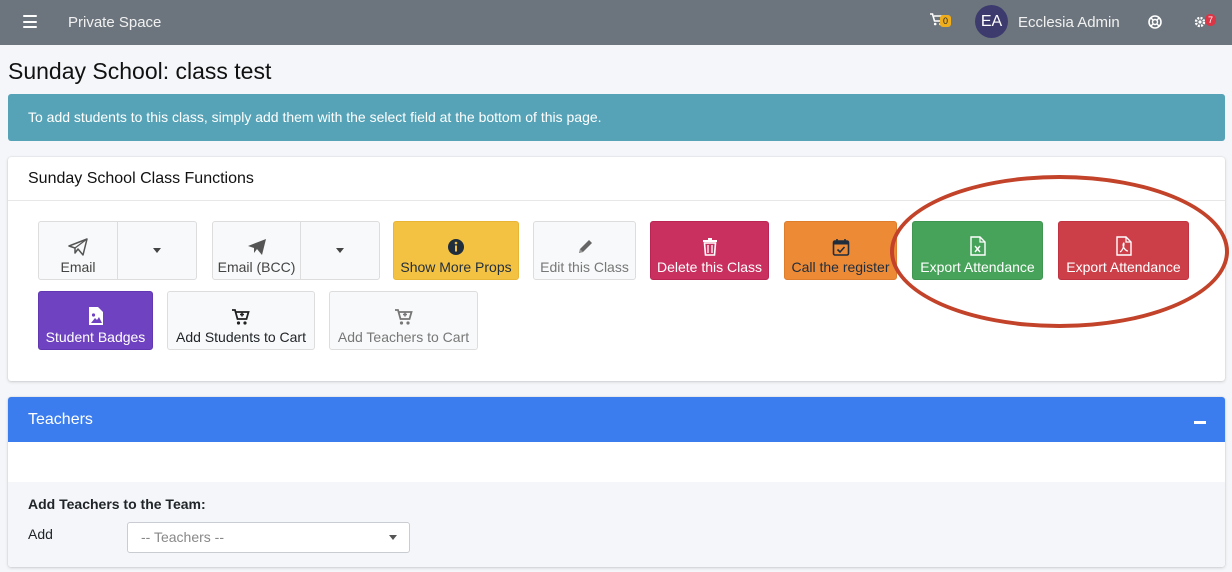 The image size is (1232, 572). Describe the element at coordinates (140, 71) in the screenshot. I see `page-title: Sunday School: class test` at that location.